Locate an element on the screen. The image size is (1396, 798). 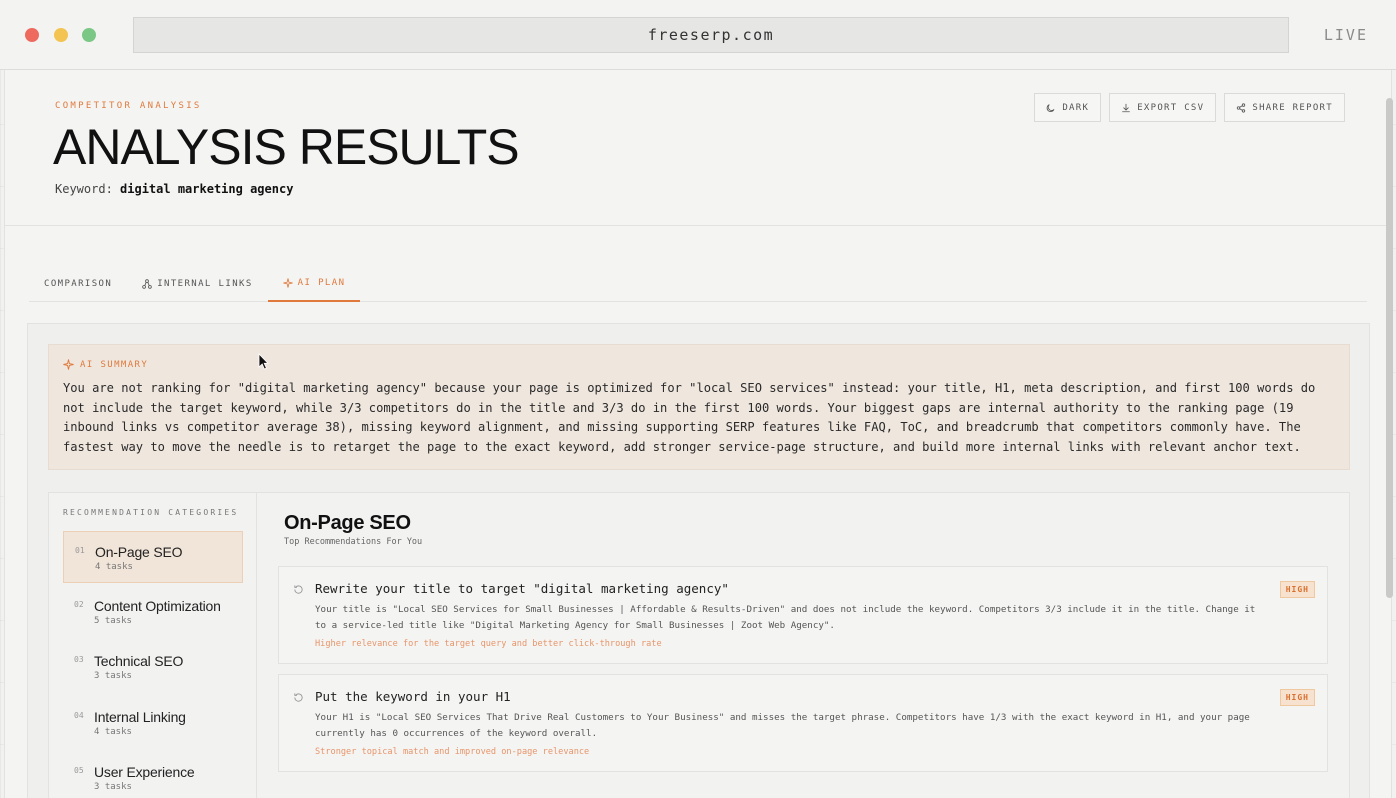
ai-summary-label: AI SUMMARY is located at coordinates (114, 364).